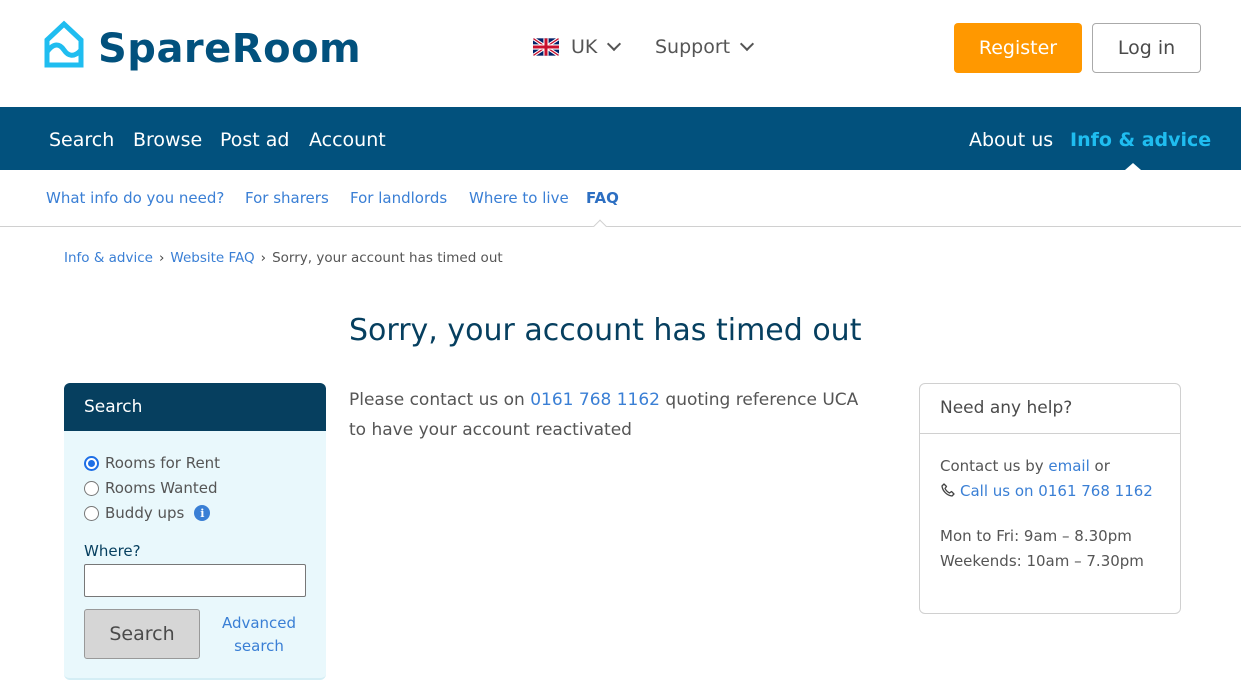  What do you see at coordinates (546, 47) in the screenshot?
I see `uk-flag-icon` at bounding box center [546, 47].